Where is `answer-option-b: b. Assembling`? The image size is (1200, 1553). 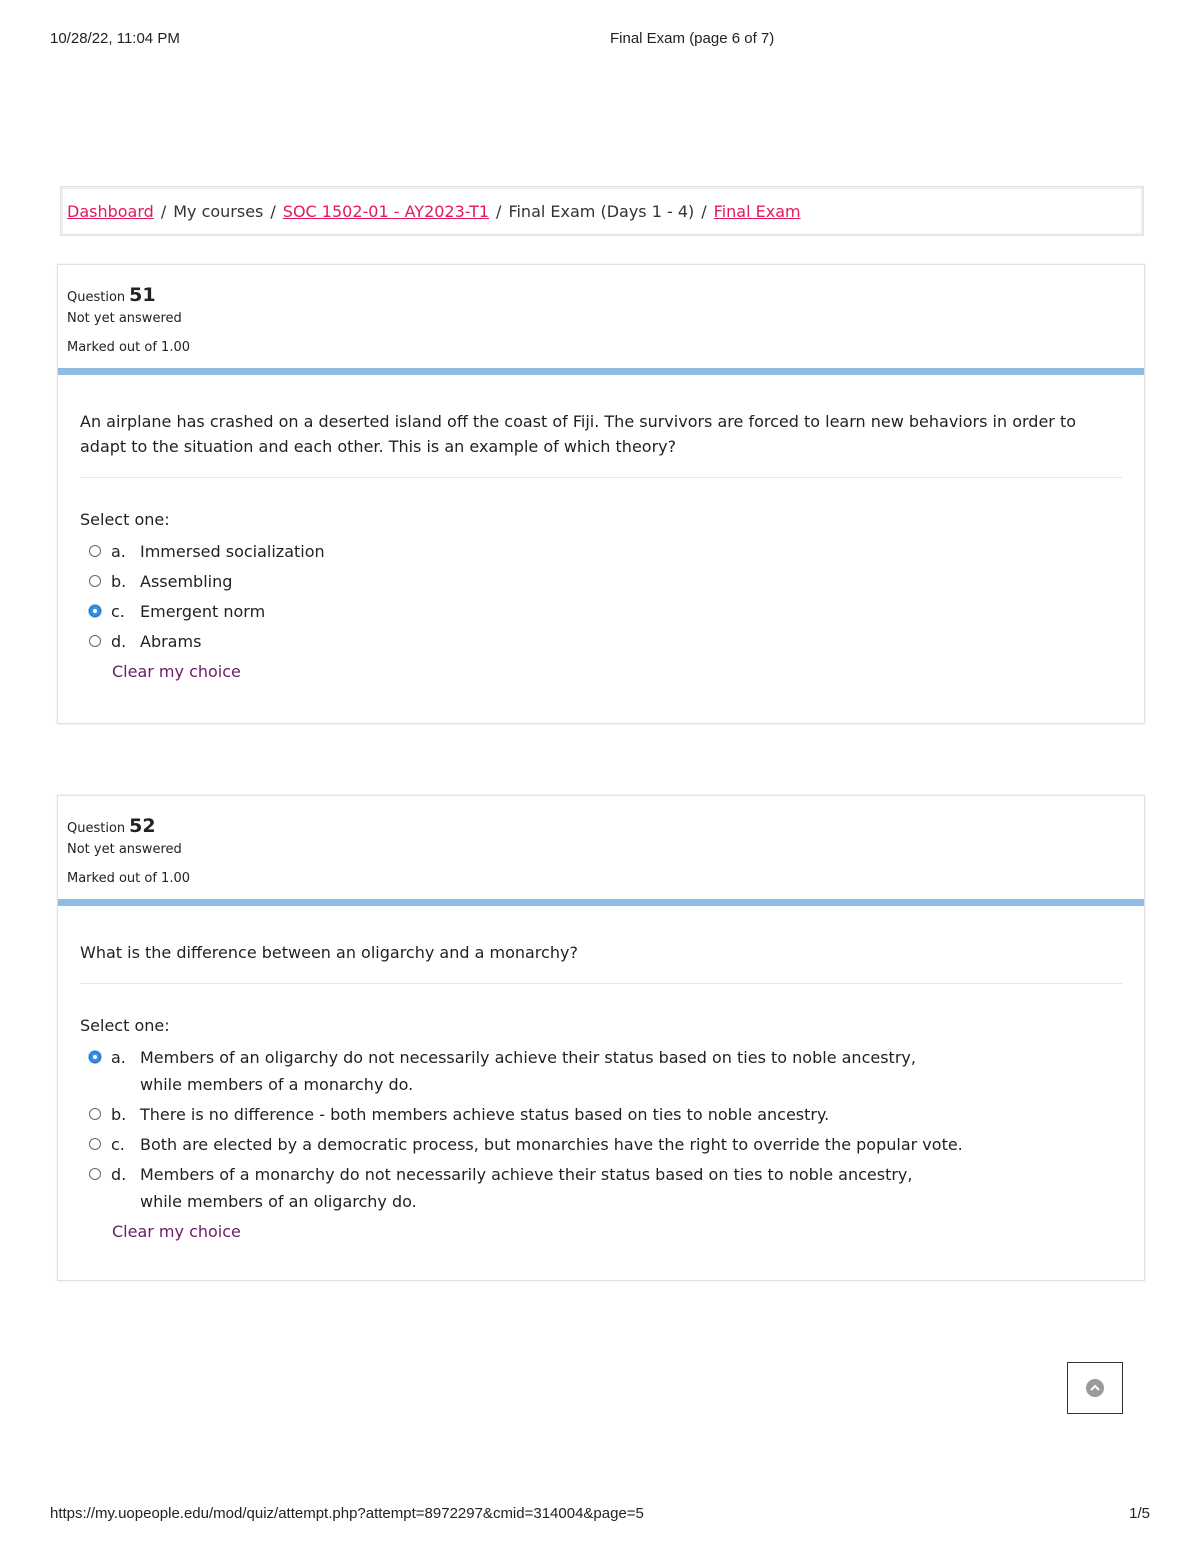
answer-option-b: b. Assembling is located at coordinates (601, 581).